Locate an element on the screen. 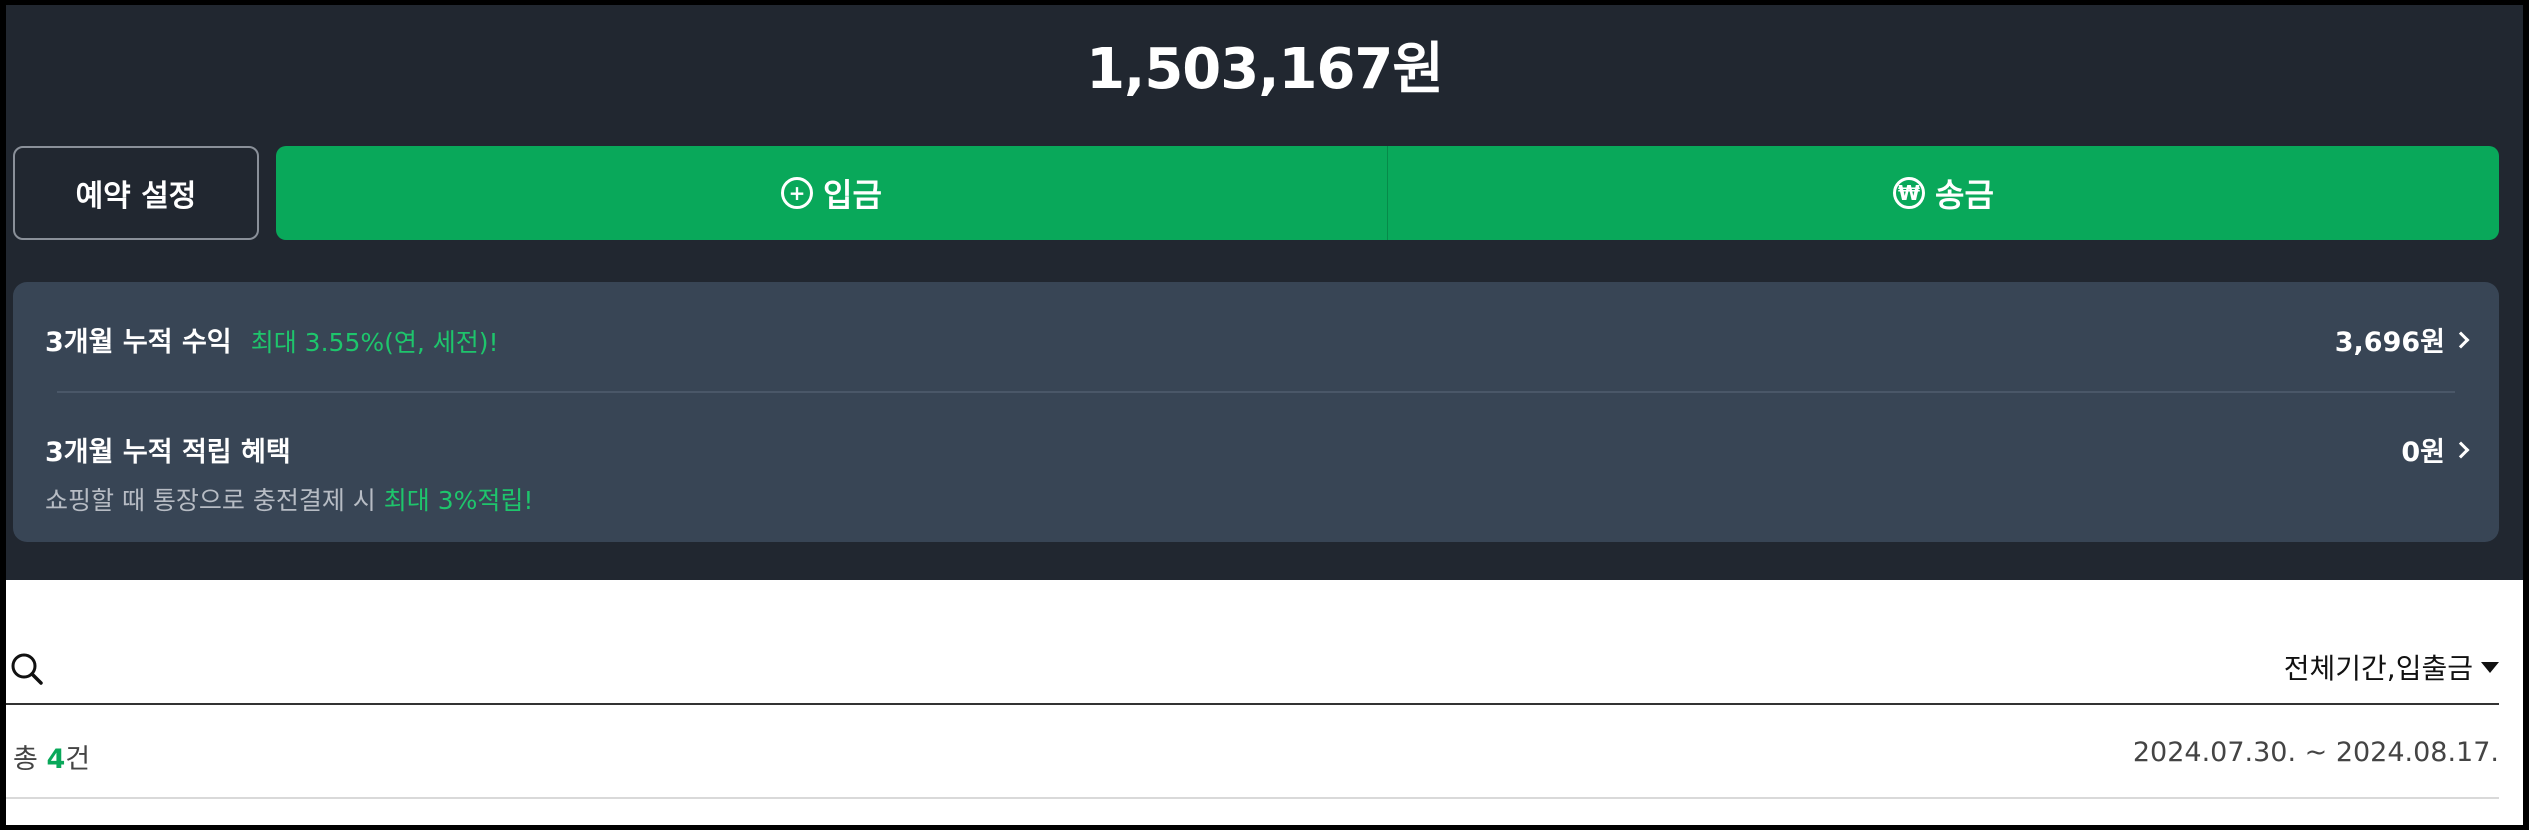 The image size is (2529, 830). card-divider is located at coordinates (1256, 392).